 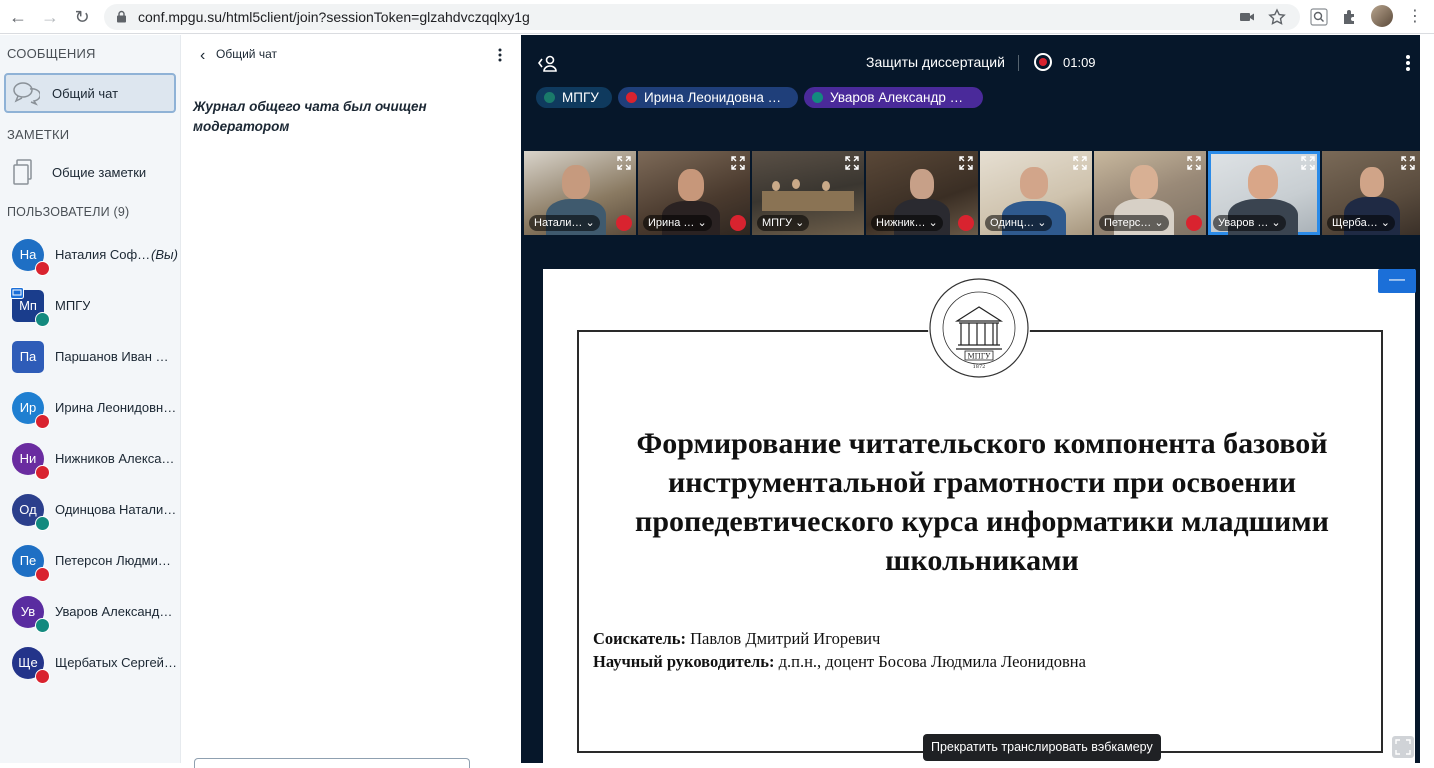 What do you see at coordinates (18, 17) in the screenshot?
I see `back-arrow-icon: ←` at bounding box center [18, 17].